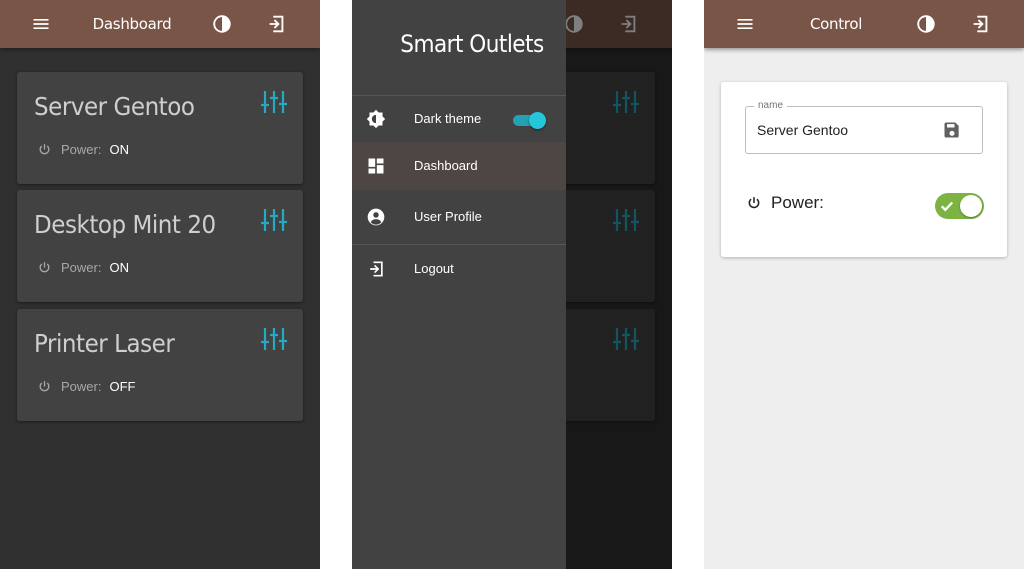 This screenshot has height=569, width=1024. What do you see at coordinates (114, 106) in the screenshot?
I see `outlet-name: Server Gentoo` at bounding box center [114, 106].